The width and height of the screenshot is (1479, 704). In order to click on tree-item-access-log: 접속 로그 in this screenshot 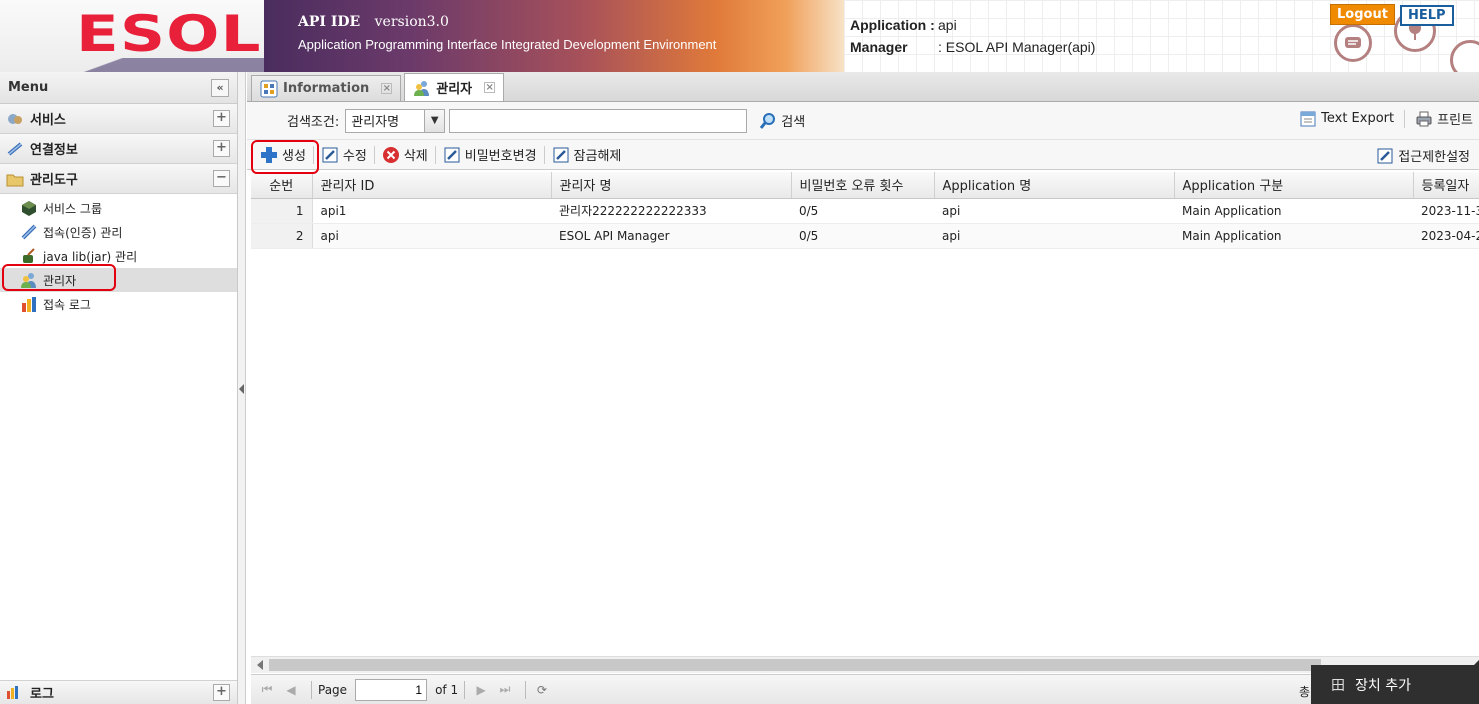, I will do `click(118, 304)`.